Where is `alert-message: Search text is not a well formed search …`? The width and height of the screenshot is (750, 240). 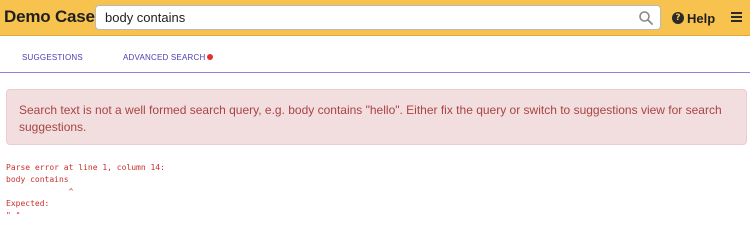
alert-message: Search text is not a well formed search … is located at coordinates (370, 118).